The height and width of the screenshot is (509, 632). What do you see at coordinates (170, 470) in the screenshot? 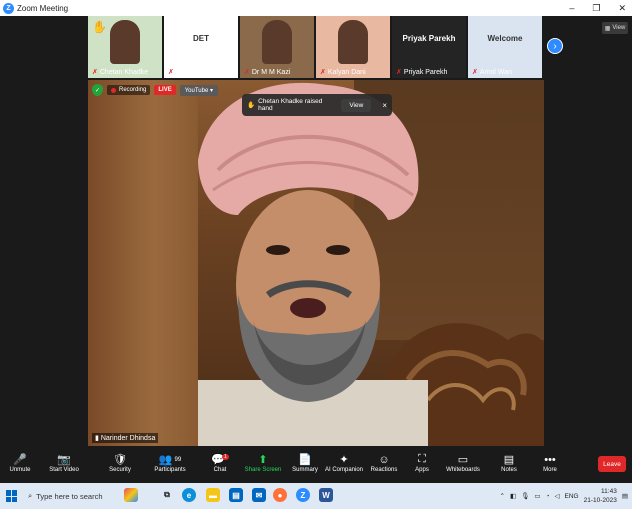
I see `control-label: Participants` at bounding box center [170, 470].